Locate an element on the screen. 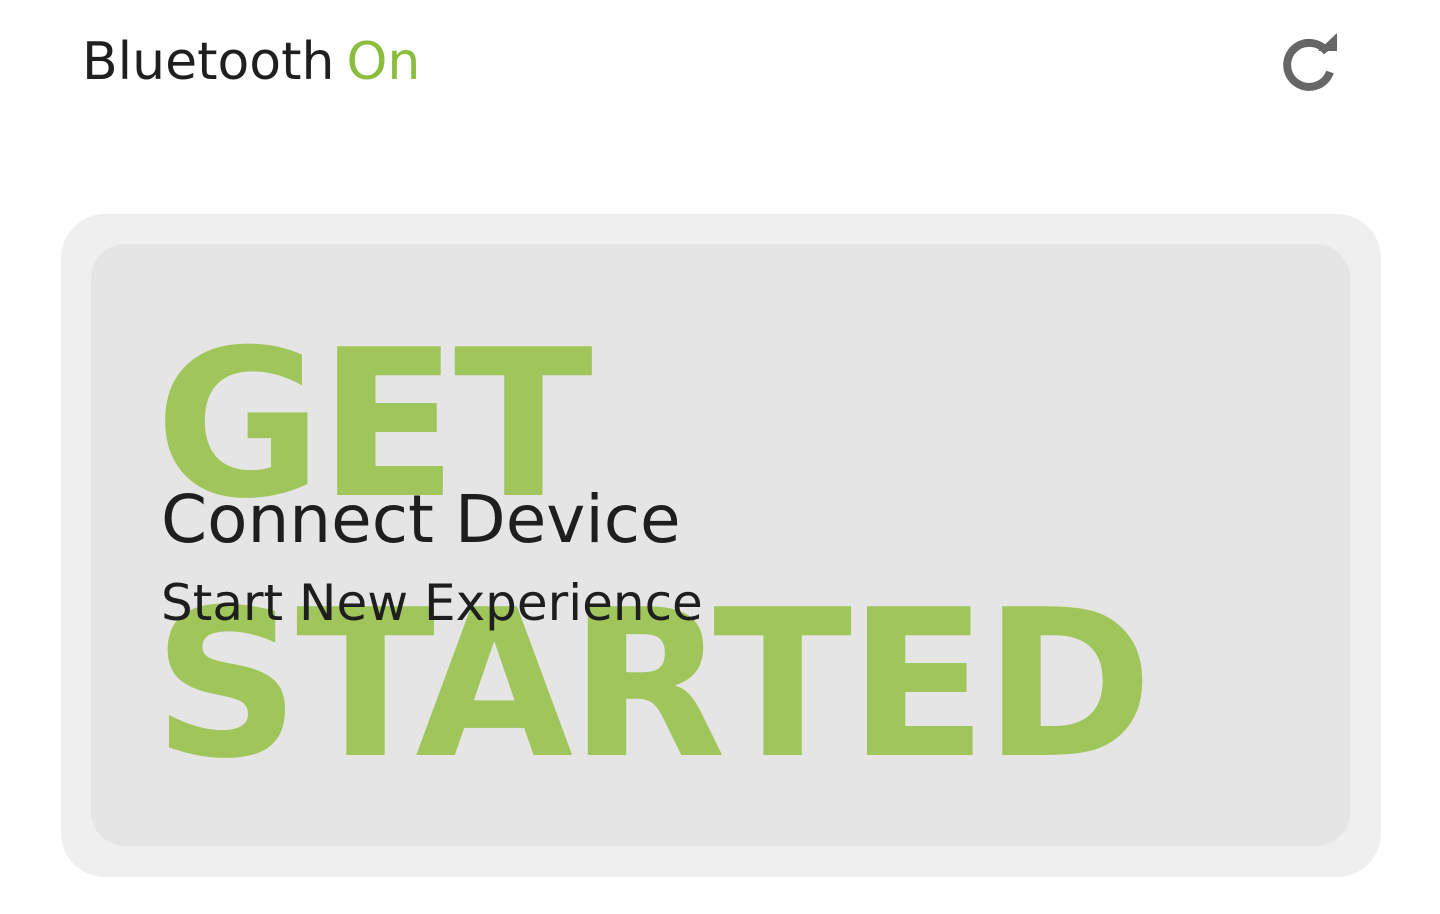 This screenshot has width=1440, height=914. header: Bluetooth On is located at coordinates (720, 65).